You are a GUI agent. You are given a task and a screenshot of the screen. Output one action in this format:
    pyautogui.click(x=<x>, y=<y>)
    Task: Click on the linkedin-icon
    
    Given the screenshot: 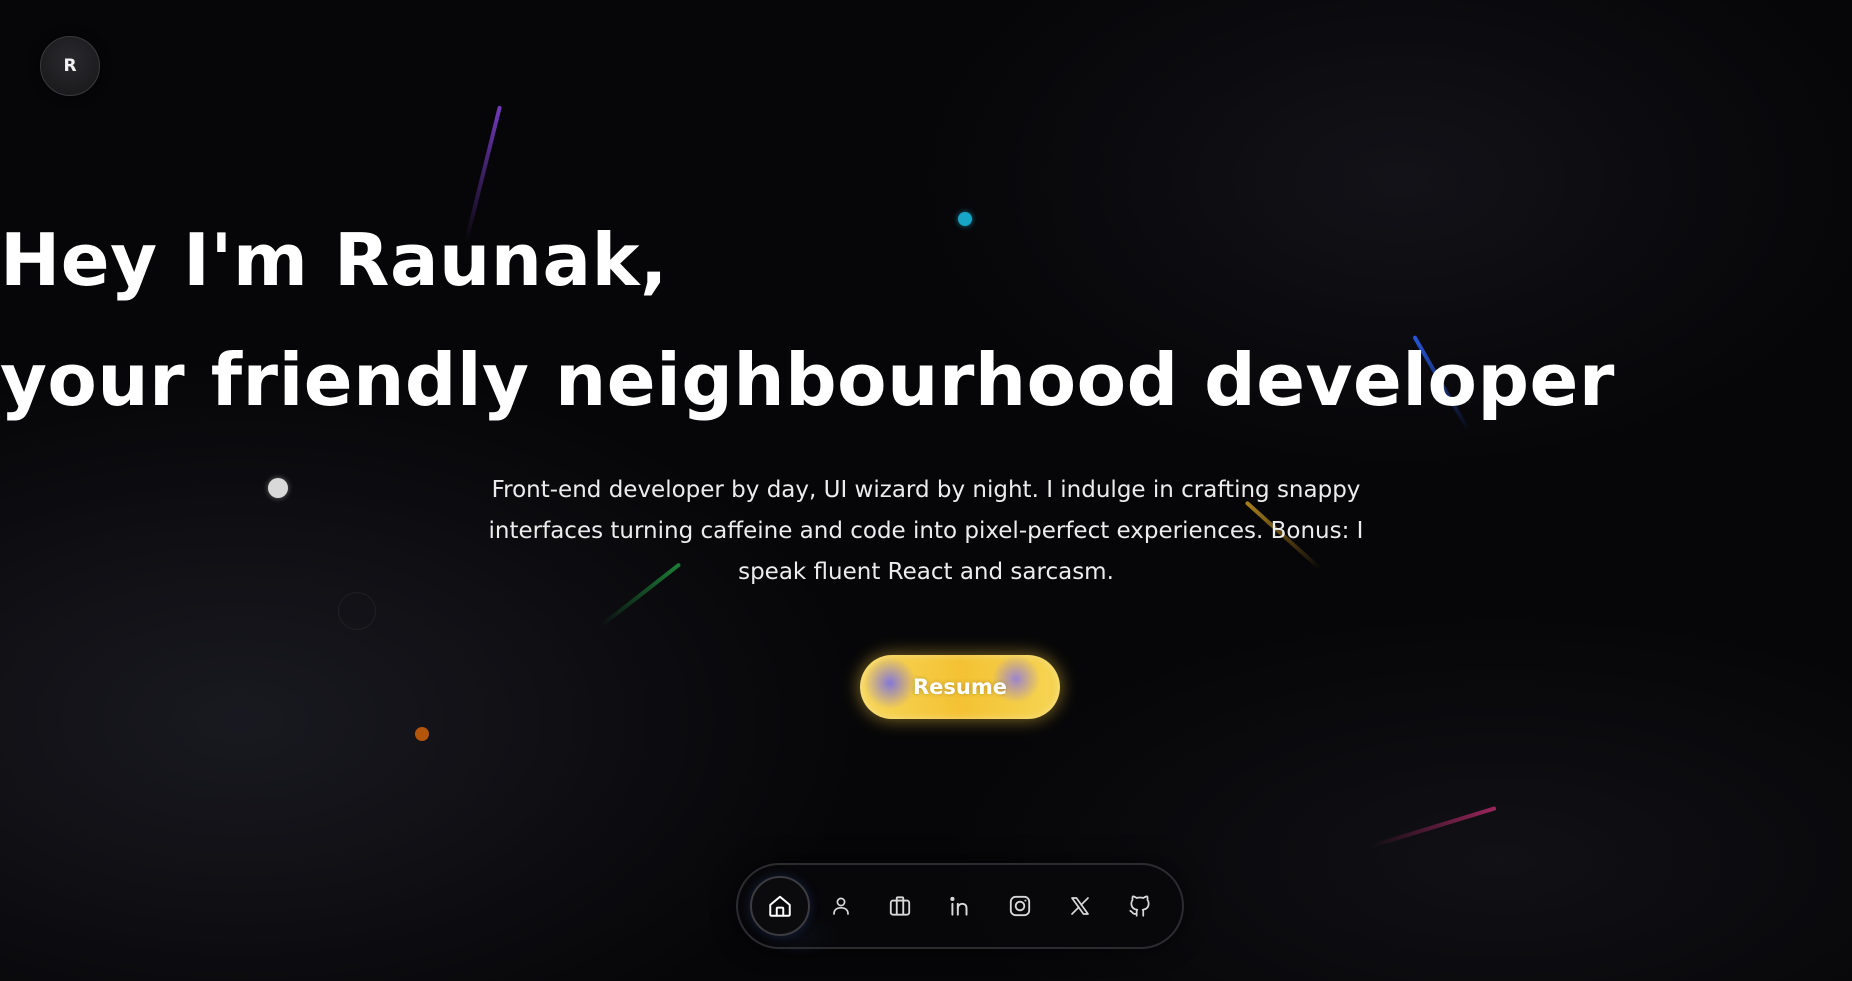 What is the action you would take?
    pyautogui.click(x=960, y=906)
    